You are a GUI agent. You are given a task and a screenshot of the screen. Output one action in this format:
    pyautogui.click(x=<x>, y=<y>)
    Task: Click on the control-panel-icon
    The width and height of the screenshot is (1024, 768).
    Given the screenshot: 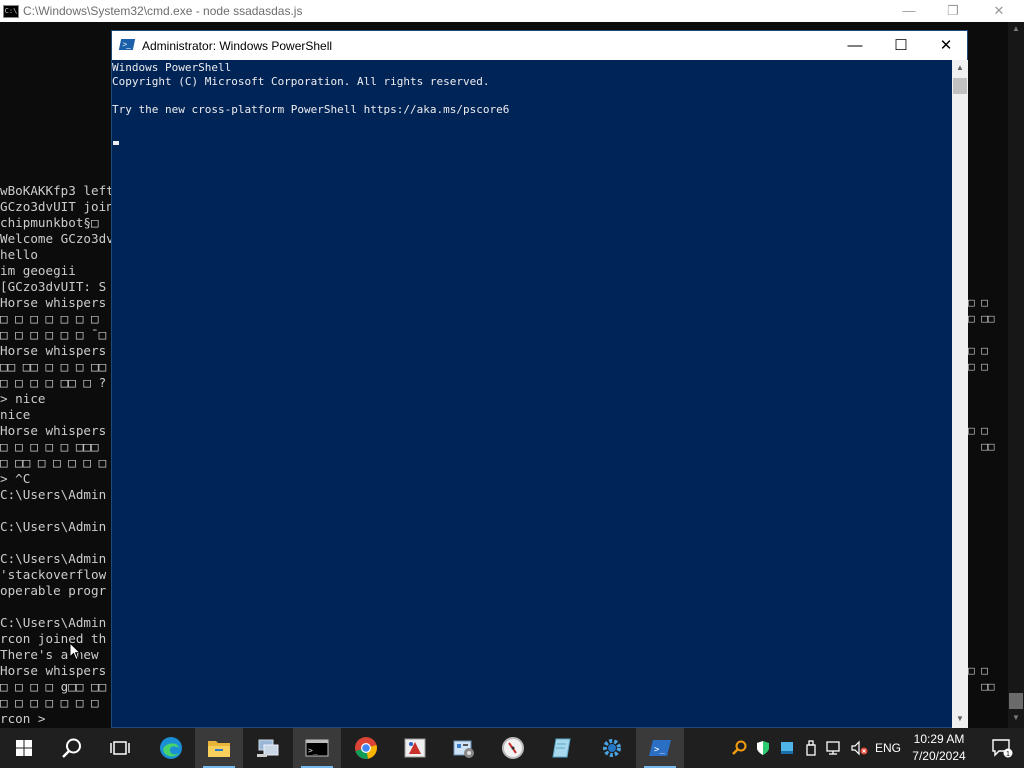 What is the action you would take?
    pyautogui.click(x=463, y=749)
    